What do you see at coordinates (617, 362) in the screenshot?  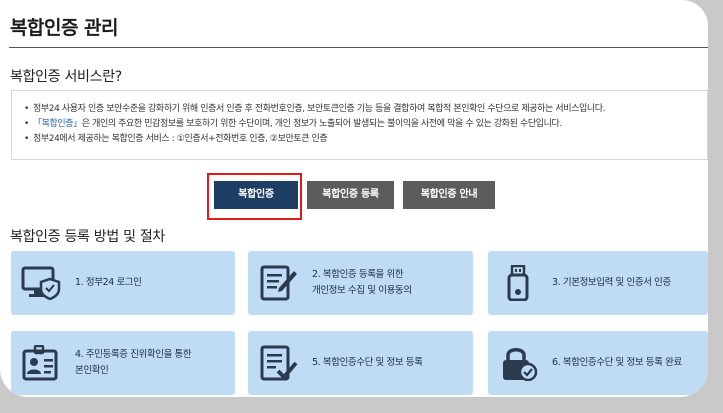 I see `step-label: 6. 복합인증수단 및 정보 등록 완료` at bounding box center [617, 362].